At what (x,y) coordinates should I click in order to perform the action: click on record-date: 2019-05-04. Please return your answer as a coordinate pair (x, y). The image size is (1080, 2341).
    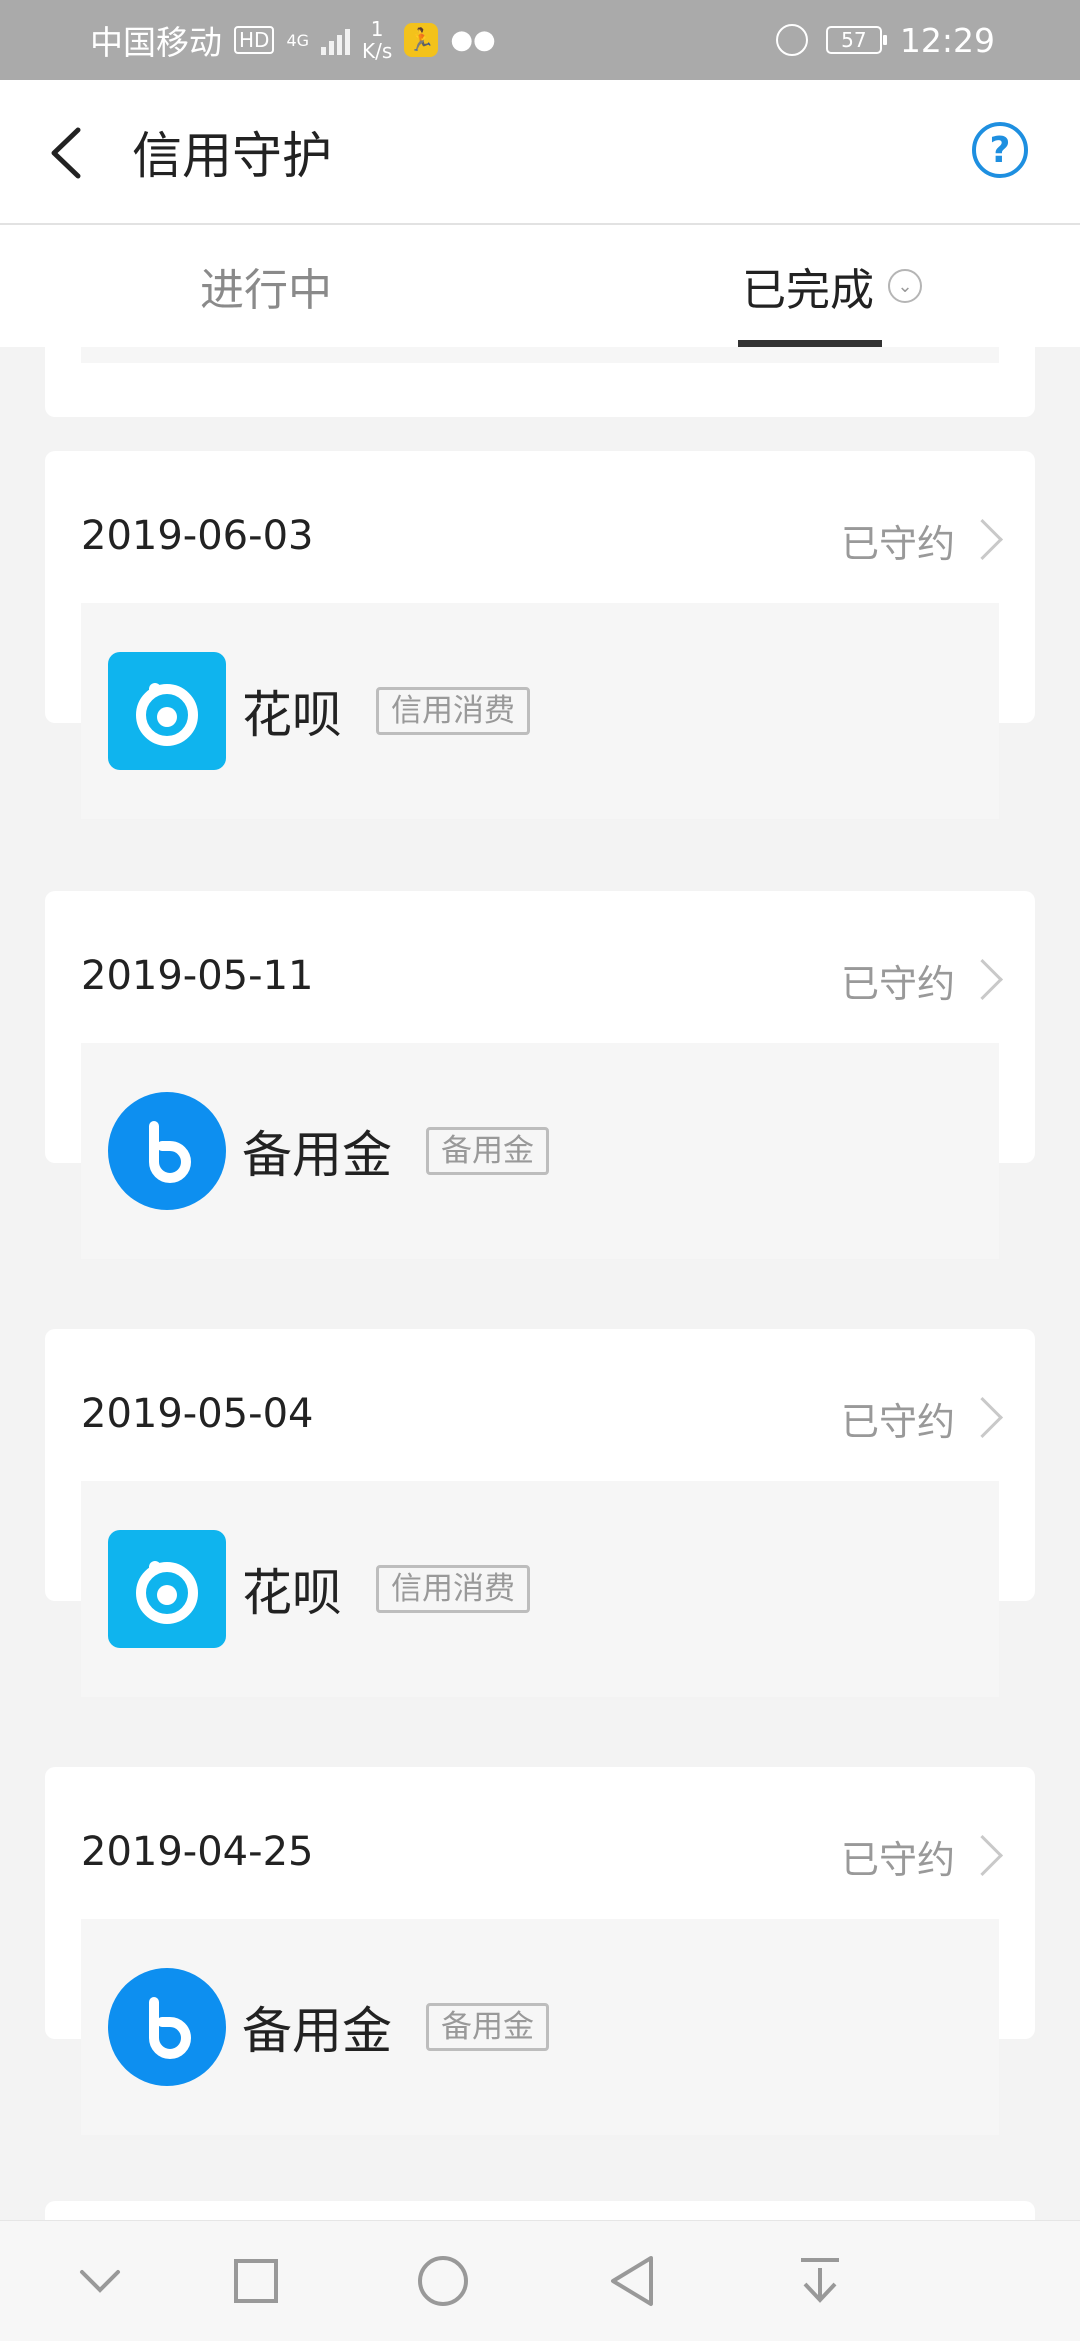
    Looking at the image, I should click on (197, 1414).